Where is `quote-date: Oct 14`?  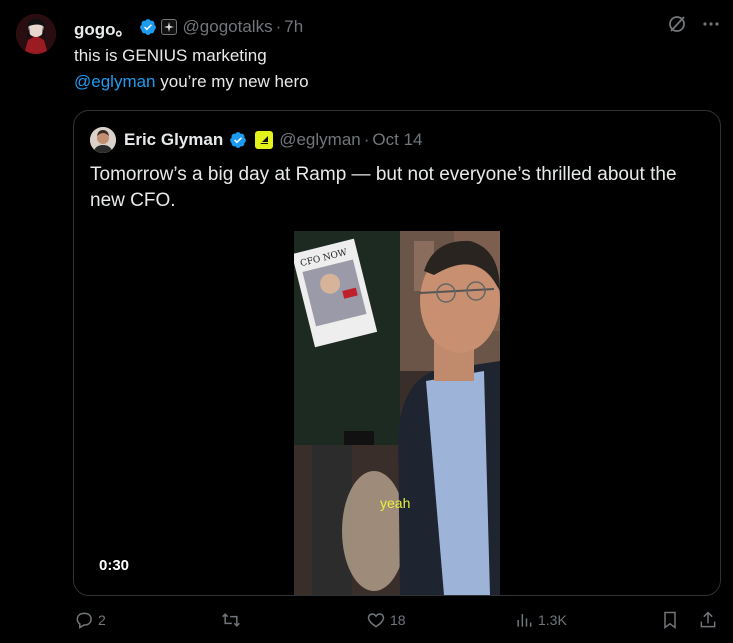 quote-date: Oct 14 is located at coordinates (397, 140).